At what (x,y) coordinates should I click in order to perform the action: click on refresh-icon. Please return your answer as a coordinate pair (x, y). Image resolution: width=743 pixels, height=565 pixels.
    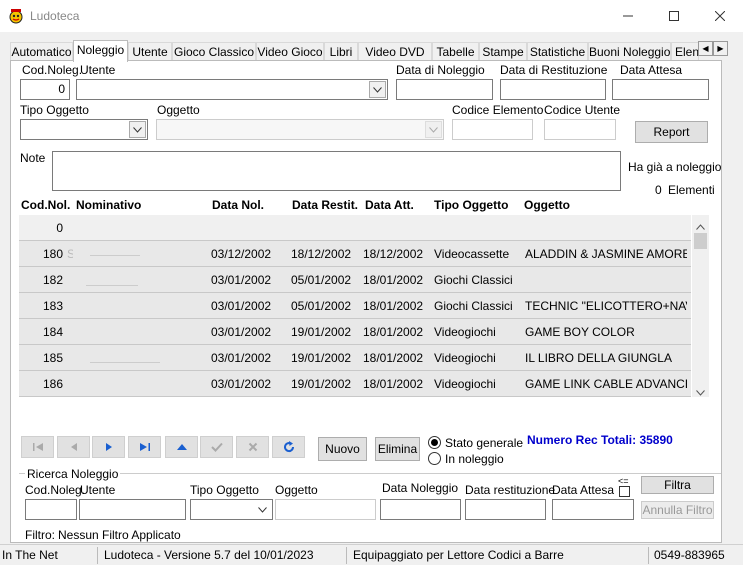
    Looking at the image, I should click on (288, 447).